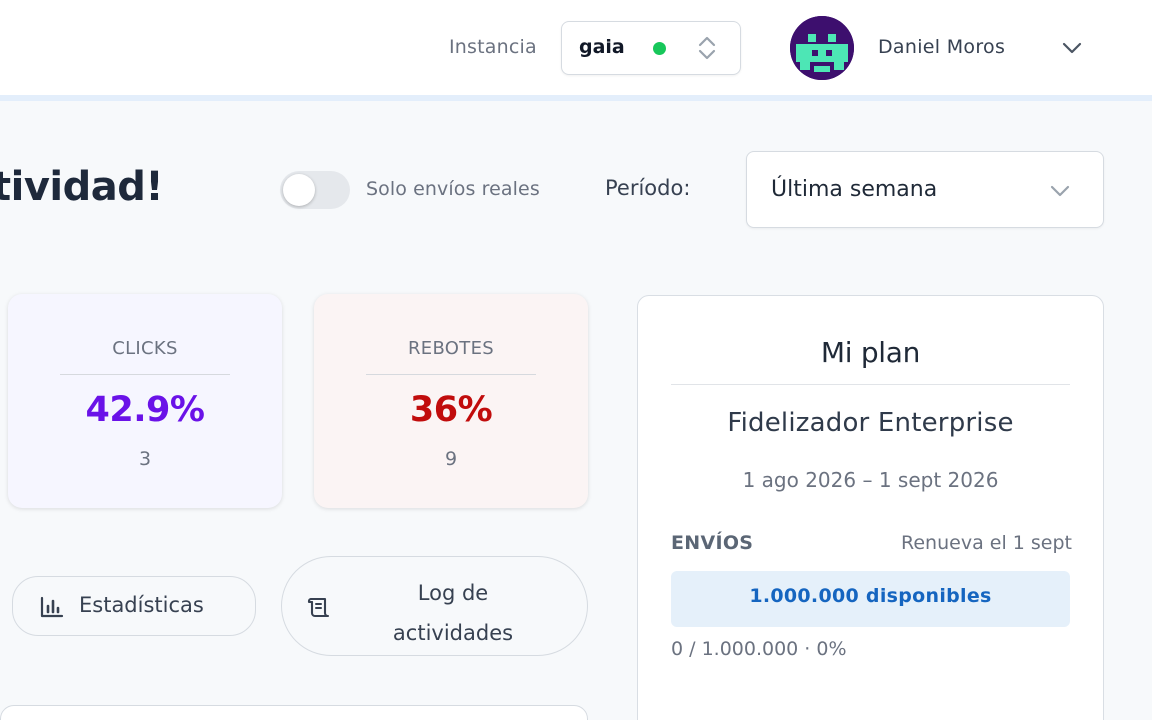  I want to click on instance-label: Instancia, so click(493, 47).